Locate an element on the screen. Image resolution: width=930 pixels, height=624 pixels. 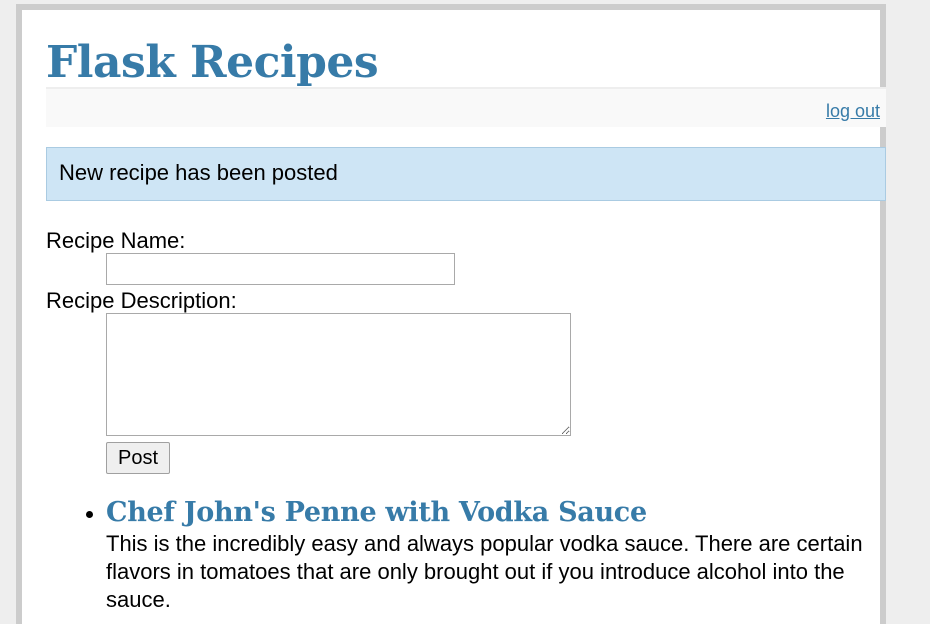
recipe-name-input is located at coordinates (280, 269).